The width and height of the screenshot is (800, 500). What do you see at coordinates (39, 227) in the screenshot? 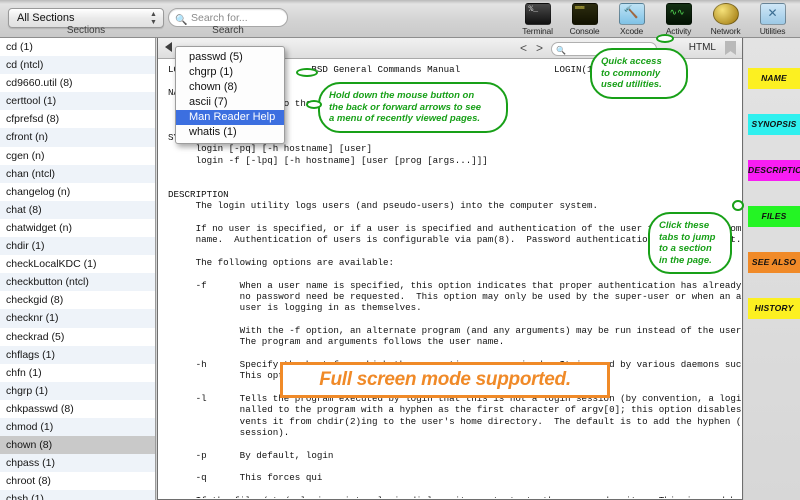
I see `list-item-label: chatwidget (n)` at bounding box center [39, 227].